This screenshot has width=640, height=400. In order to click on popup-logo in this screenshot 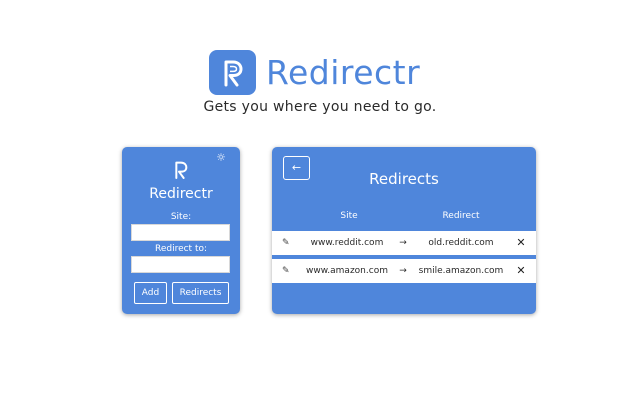, I will do `click(181, 172)`.